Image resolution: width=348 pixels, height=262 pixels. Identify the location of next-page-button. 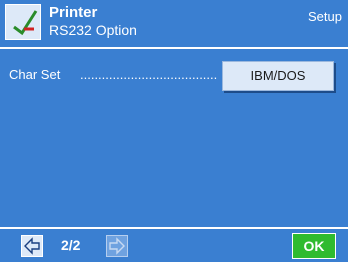
(117, 246).